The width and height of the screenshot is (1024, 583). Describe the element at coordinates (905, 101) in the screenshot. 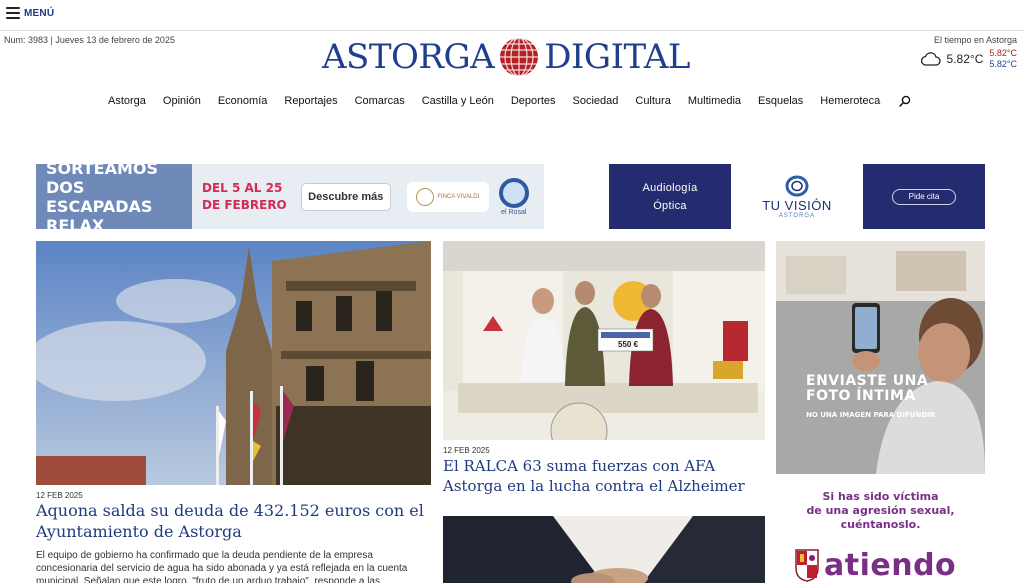

I see `search-icon` at that location.